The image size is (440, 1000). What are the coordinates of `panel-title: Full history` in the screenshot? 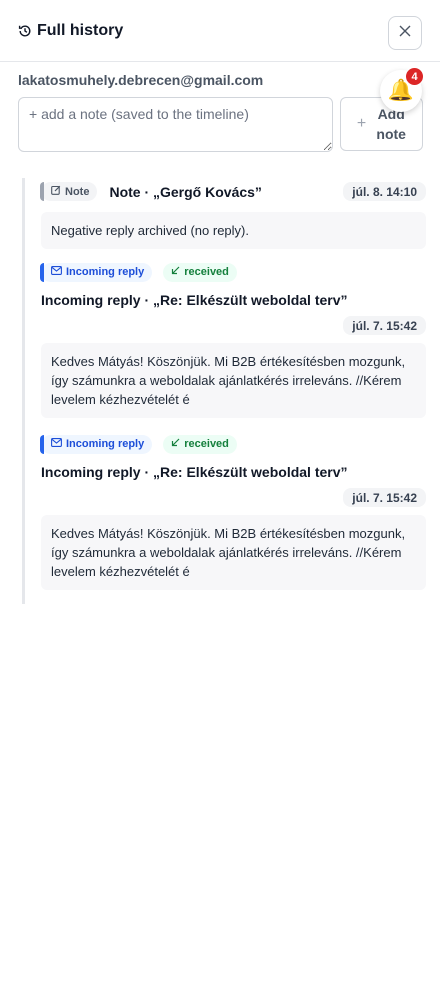 It's located at (80, 30).